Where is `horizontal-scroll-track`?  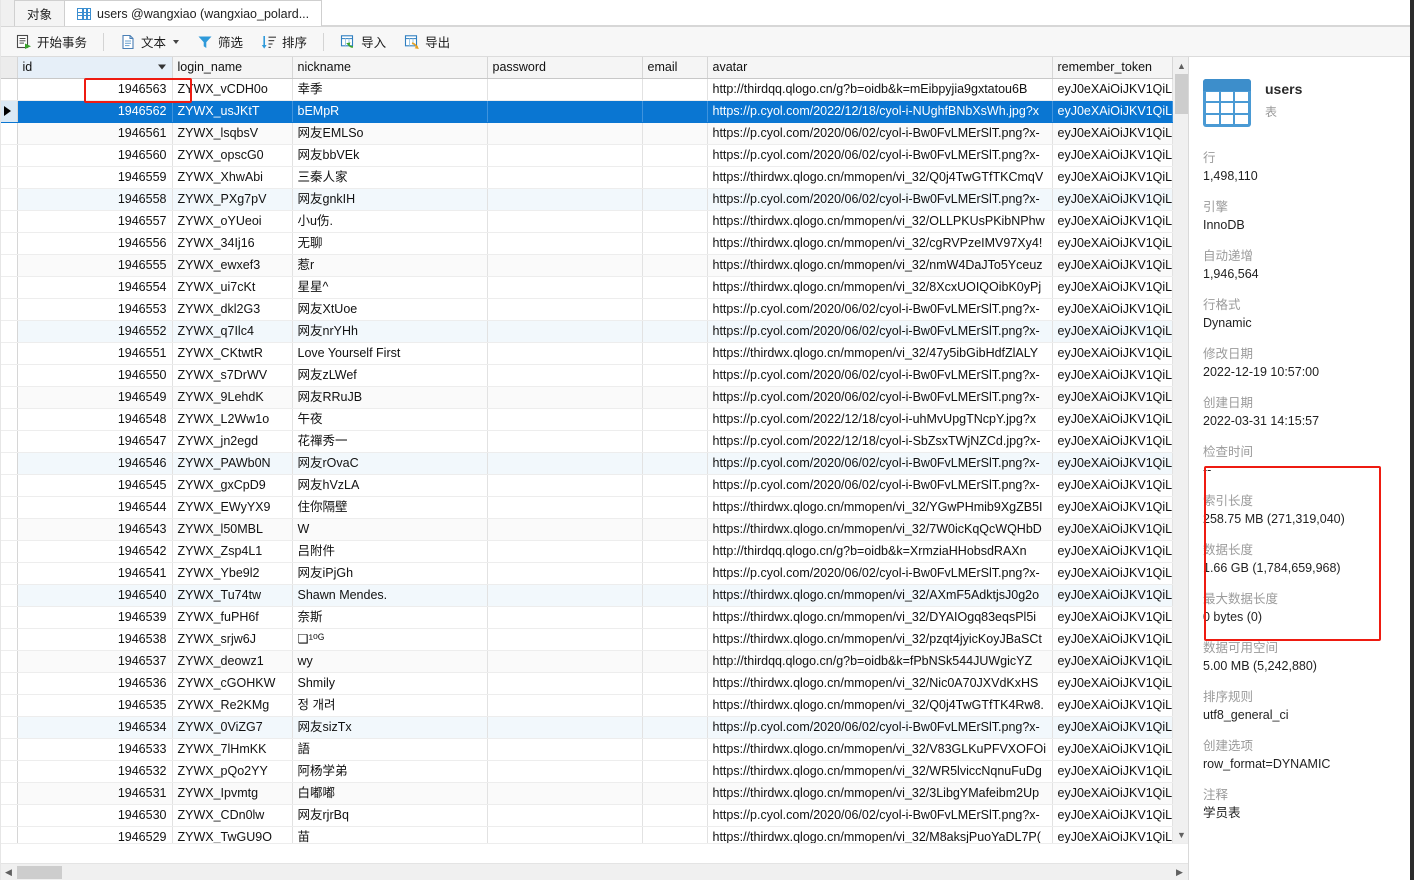
horizontal-scroll-track is located at coordinates (594, 872).